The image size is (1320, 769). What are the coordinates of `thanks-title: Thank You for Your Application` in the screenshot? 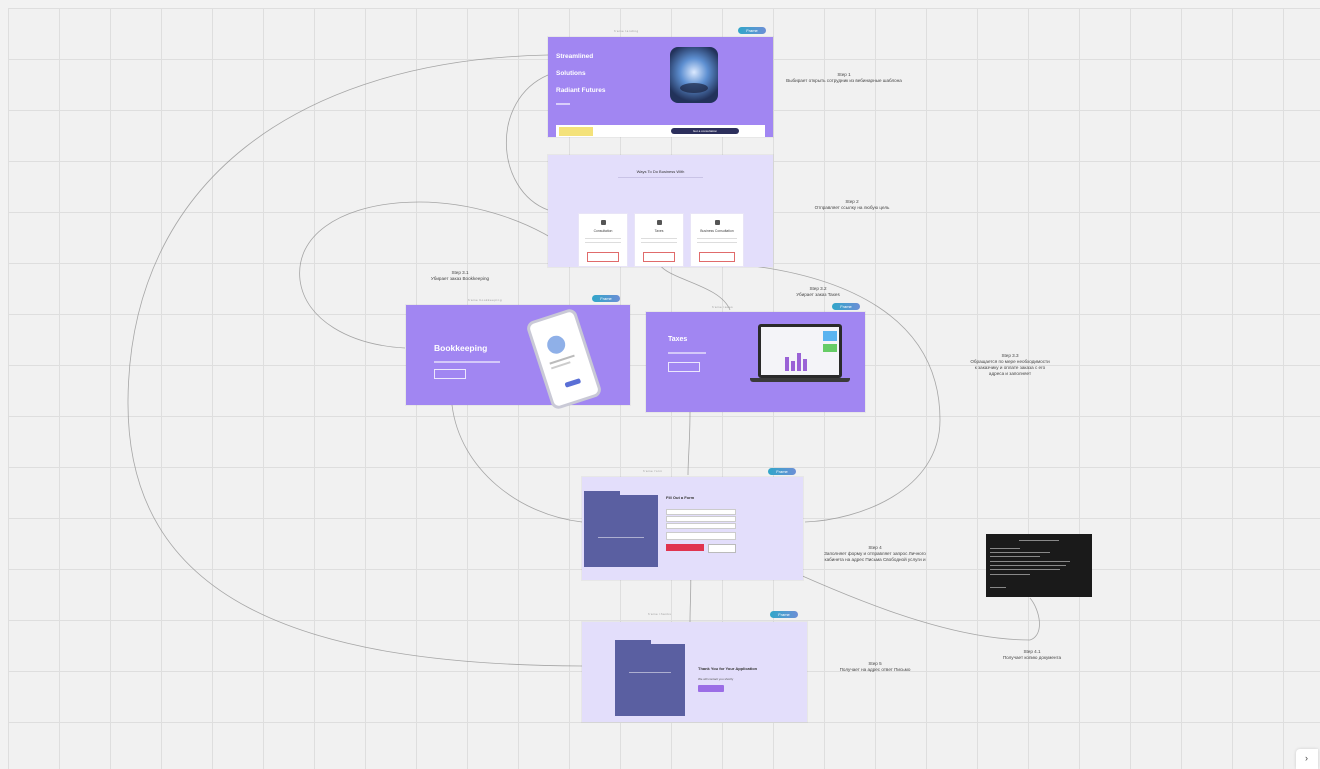 It's located at (728, 668).